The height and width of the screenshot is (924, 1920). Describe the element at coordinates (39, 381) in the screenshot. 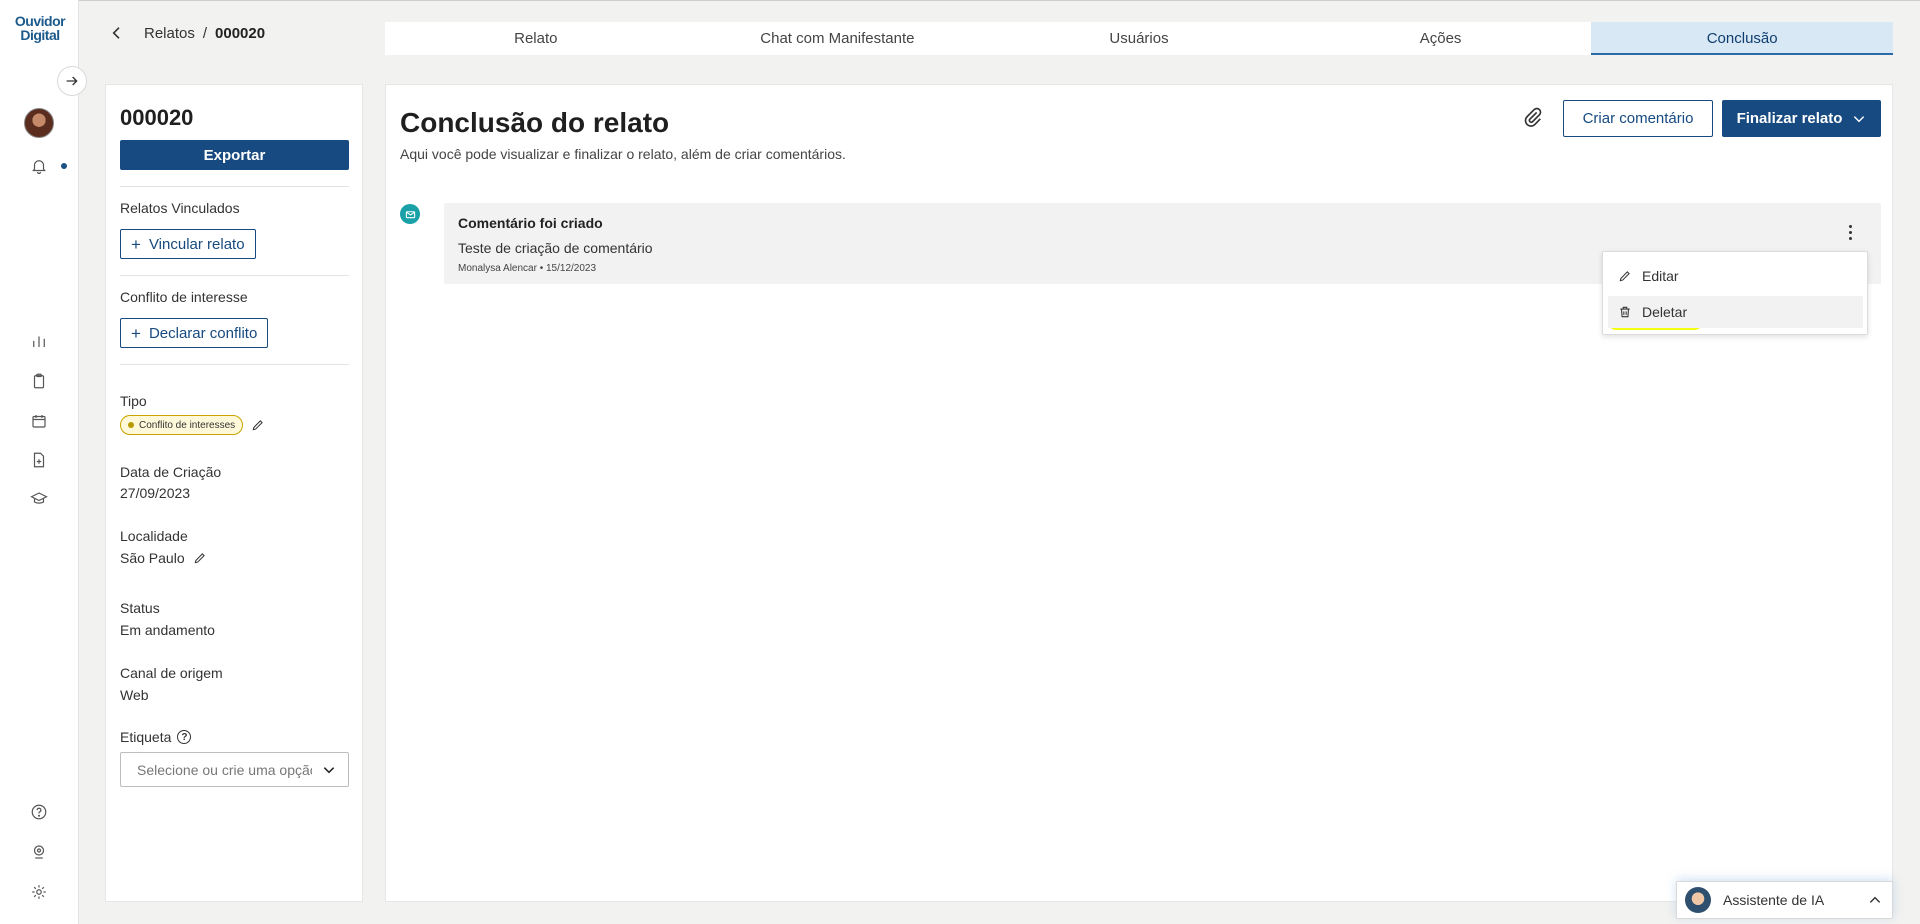

I see `clipboard-icon` at that location.